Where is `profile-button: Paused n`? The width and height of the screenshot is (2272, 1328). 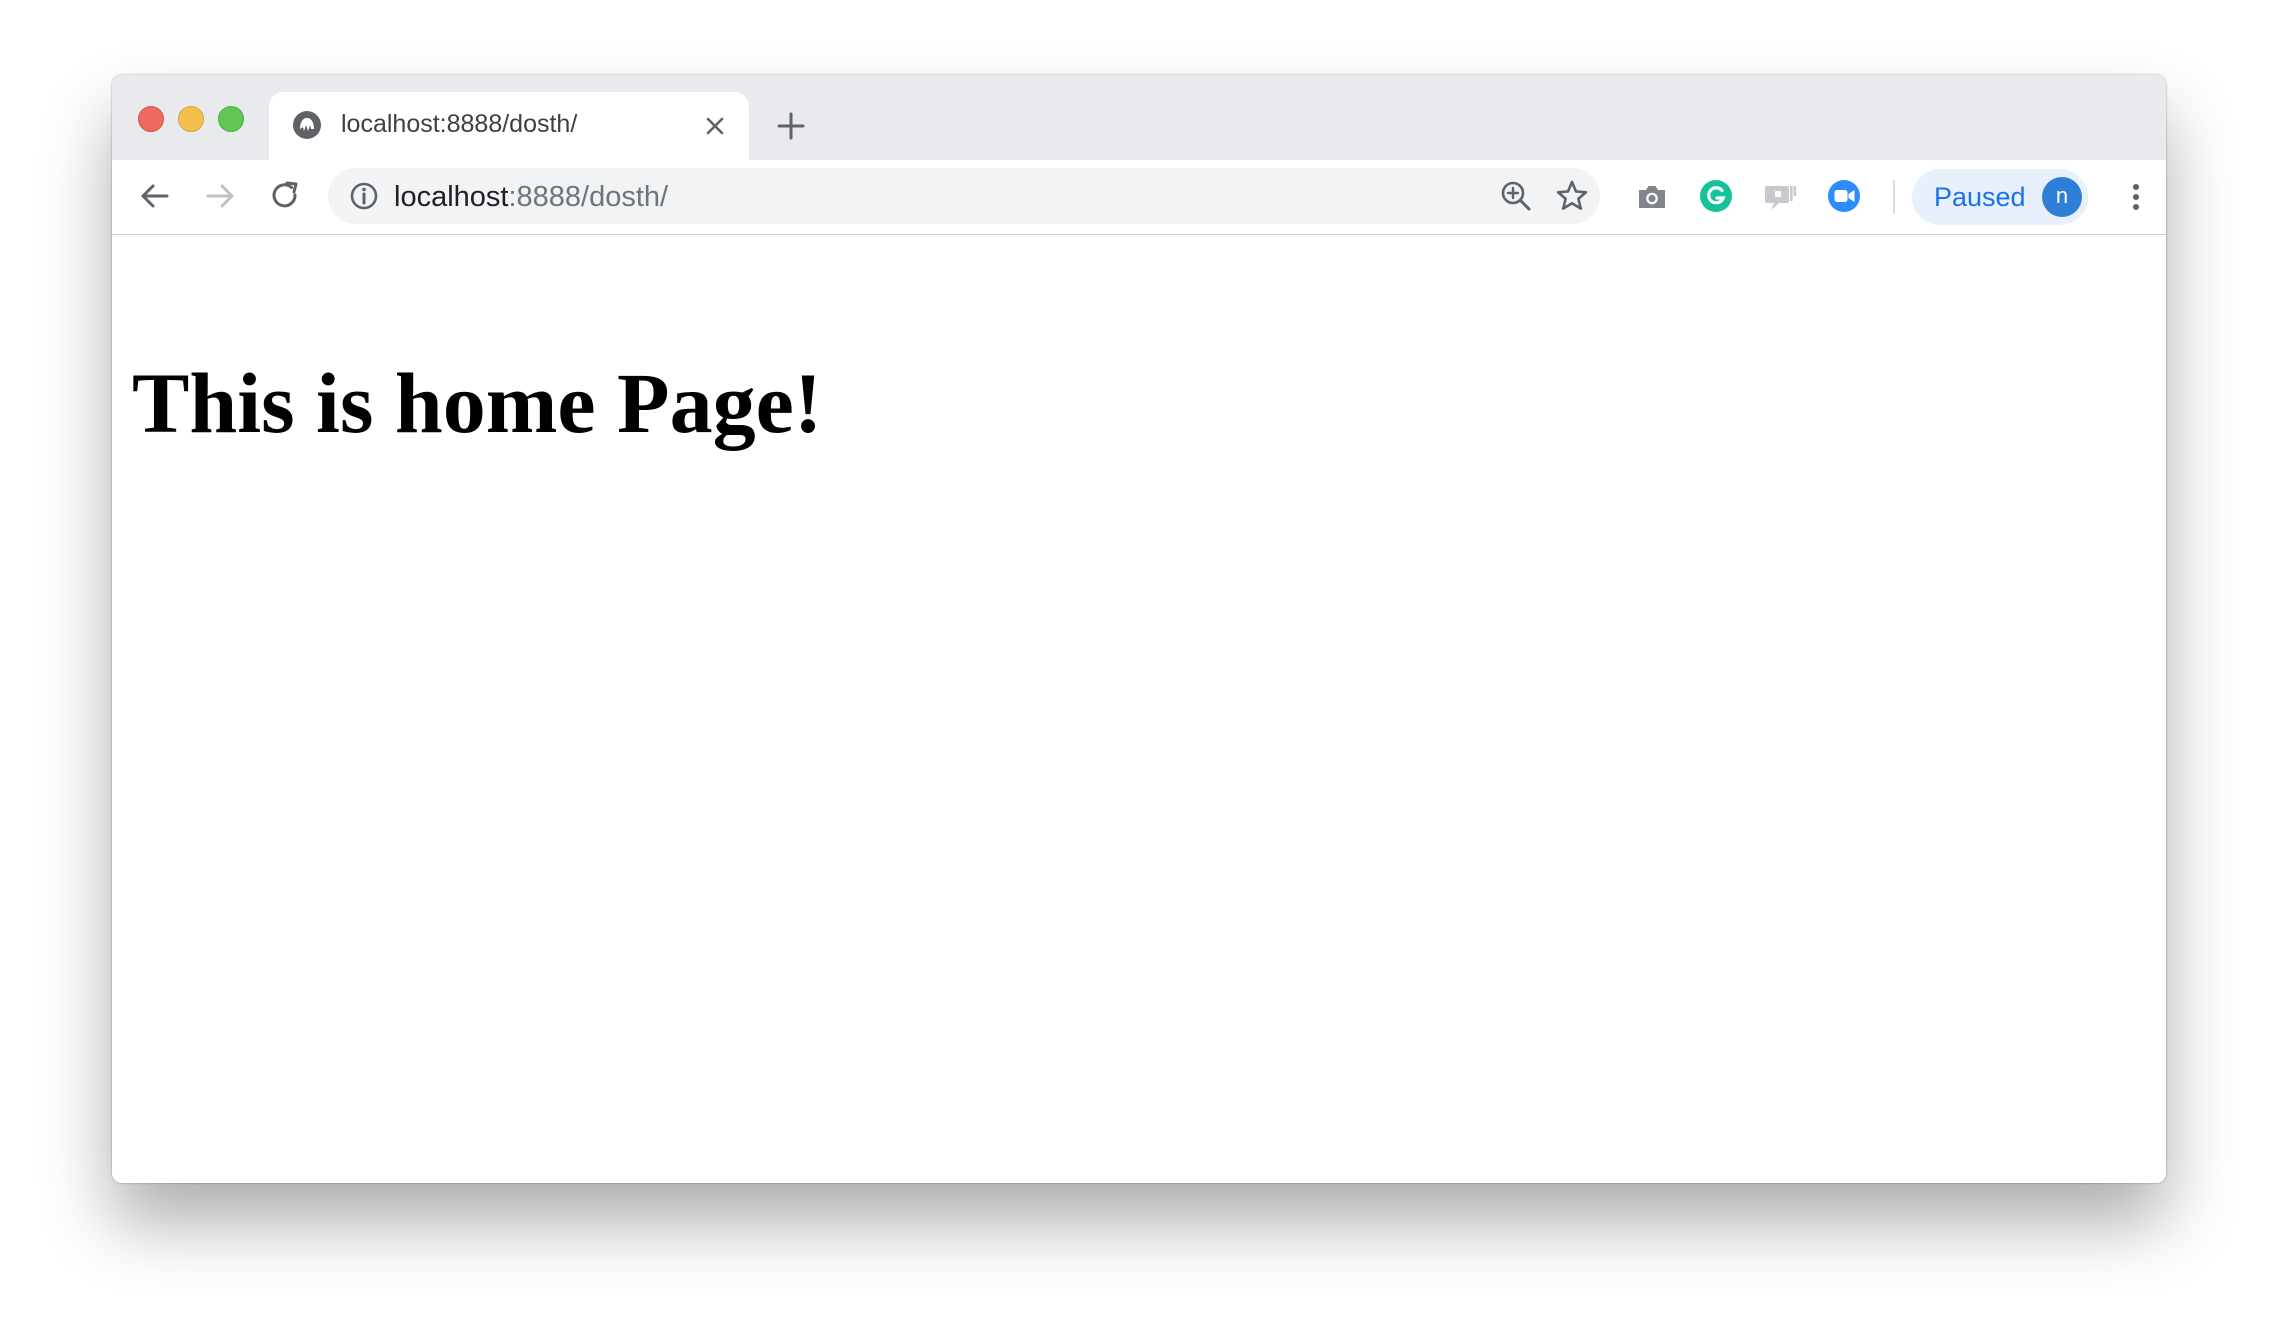
profile-button: Paused n is located at coordinates (2000, 197).